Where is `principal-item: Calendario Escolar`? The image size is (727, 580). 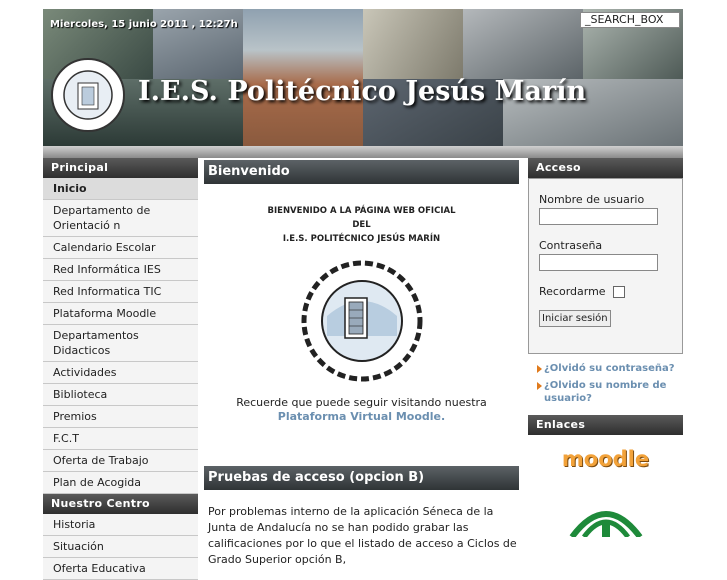
principal-item: Calendario Escolar is located at coordinates (120, 248).